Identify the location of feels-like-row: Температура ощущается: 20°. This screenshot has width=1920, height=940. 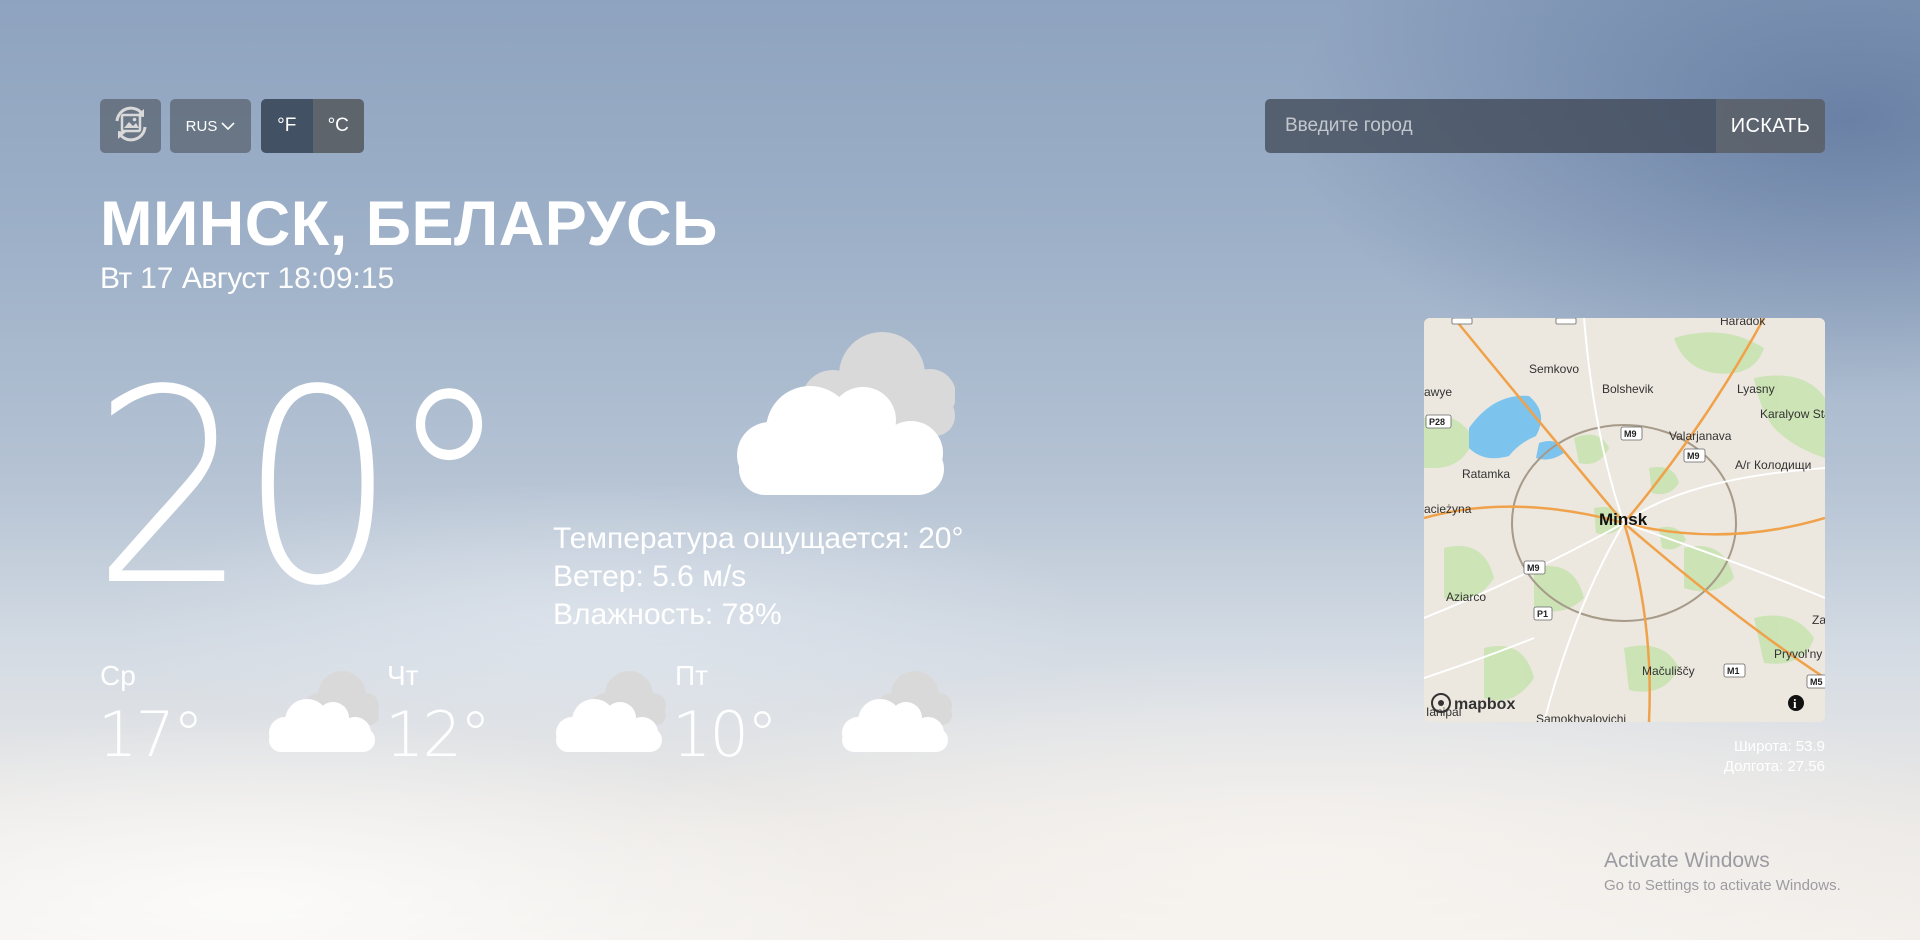
(758, 539).